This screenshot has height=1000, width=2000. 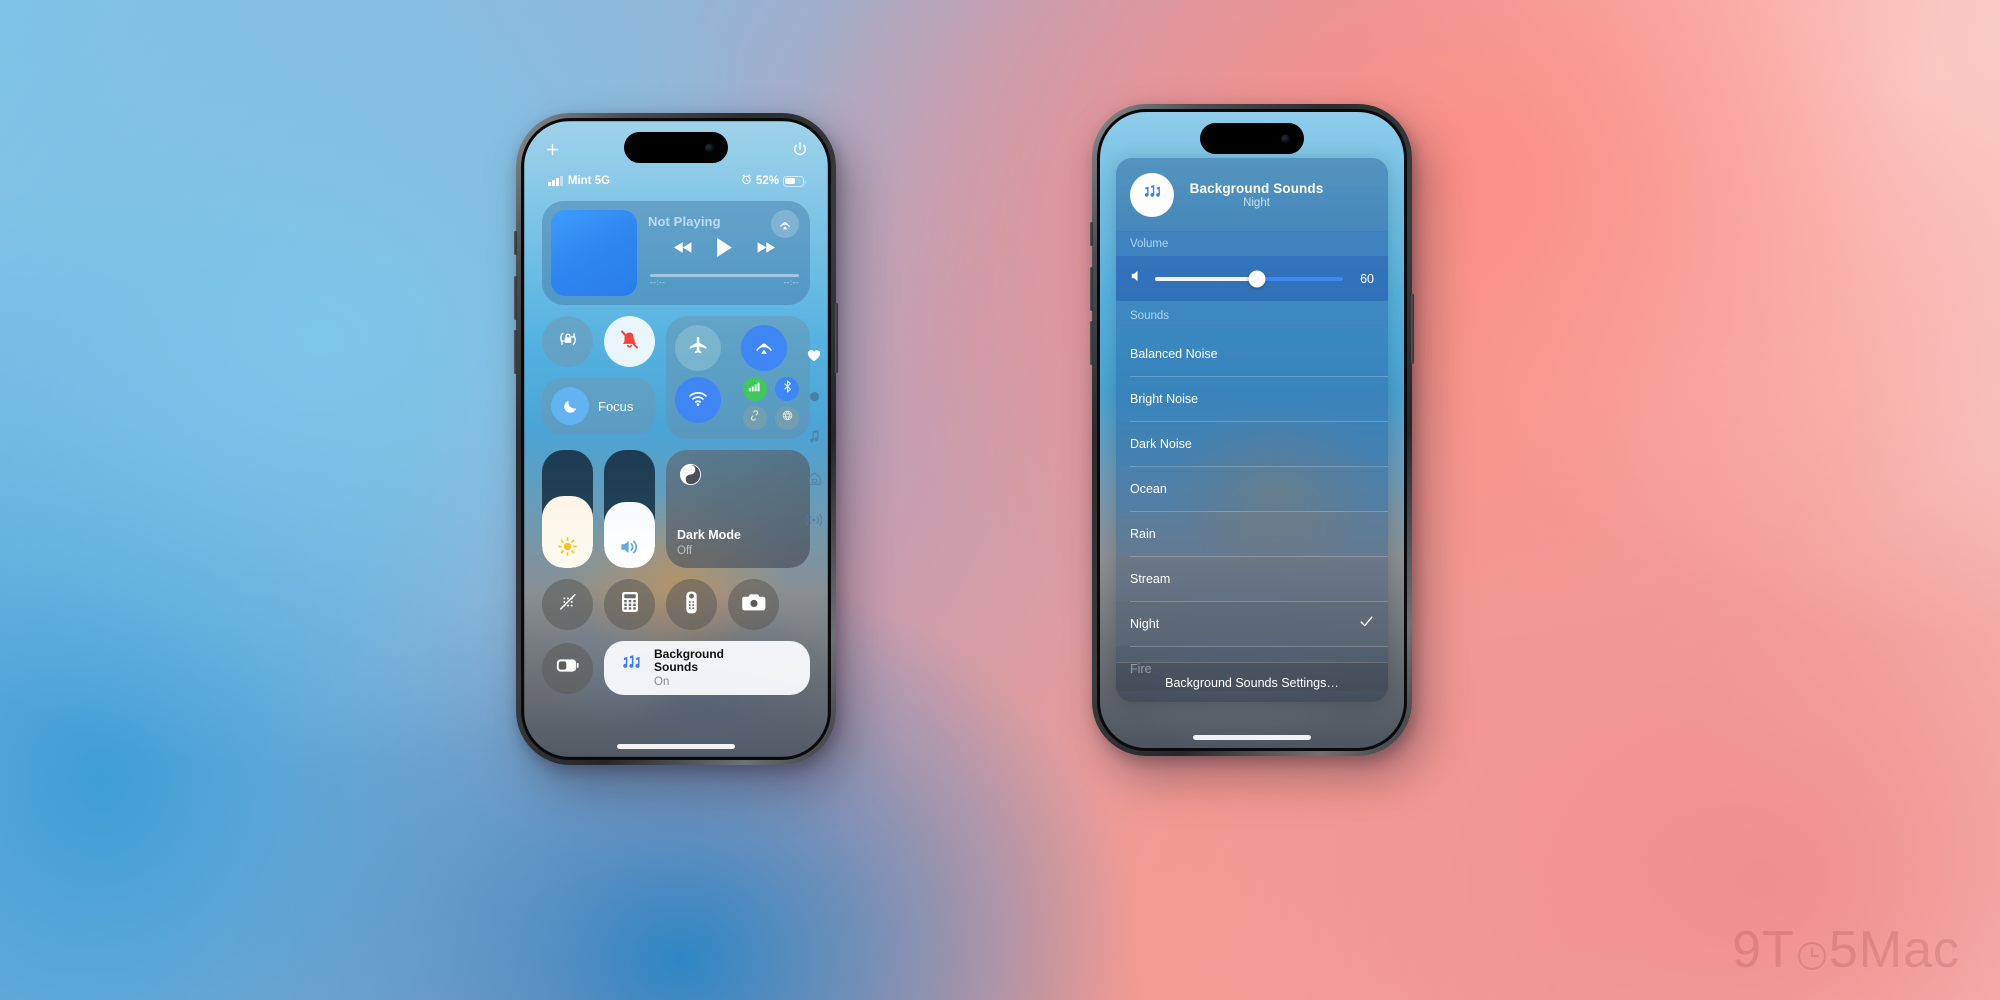 I want to click on music-notes-icon, so click(x=631, y=668).